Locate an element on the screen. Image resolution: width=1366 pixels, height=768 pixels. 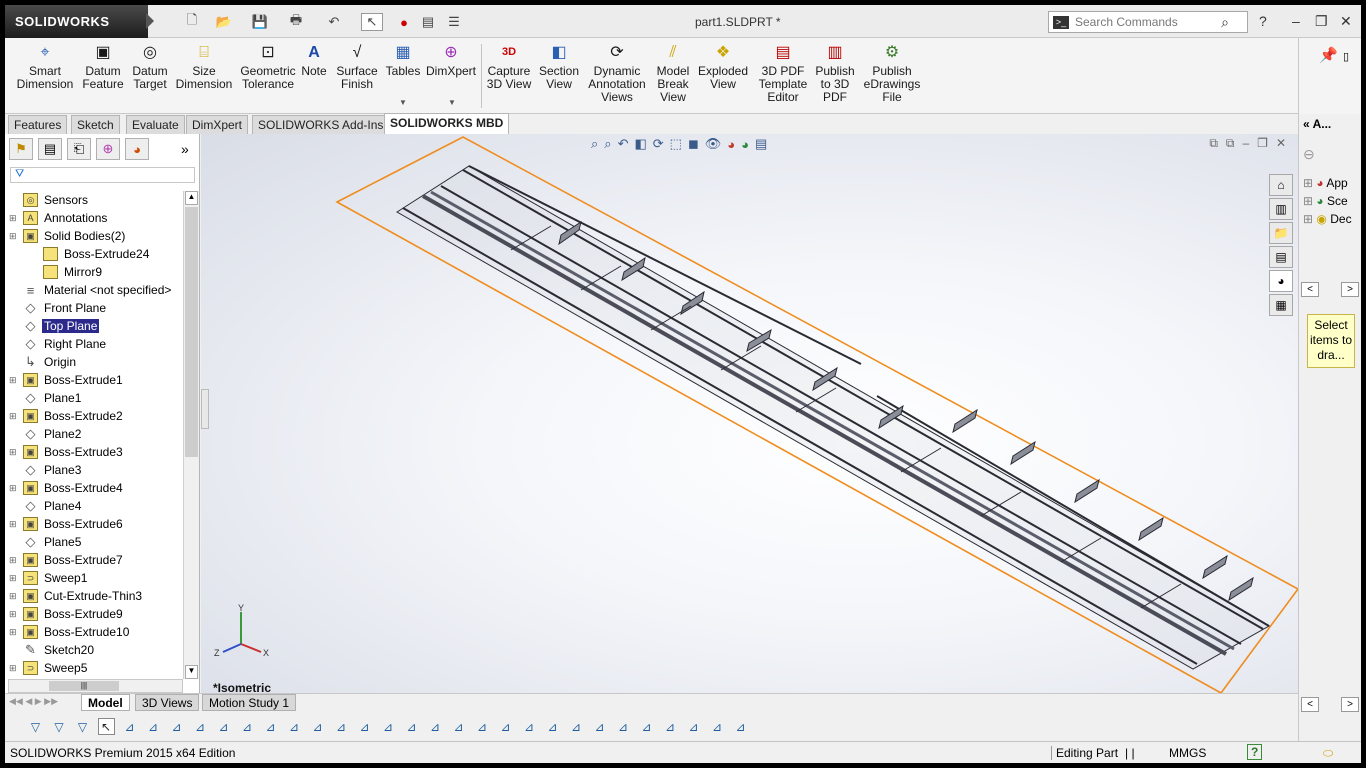
undo-icon: ↶ is located at coordinates (334, 22).